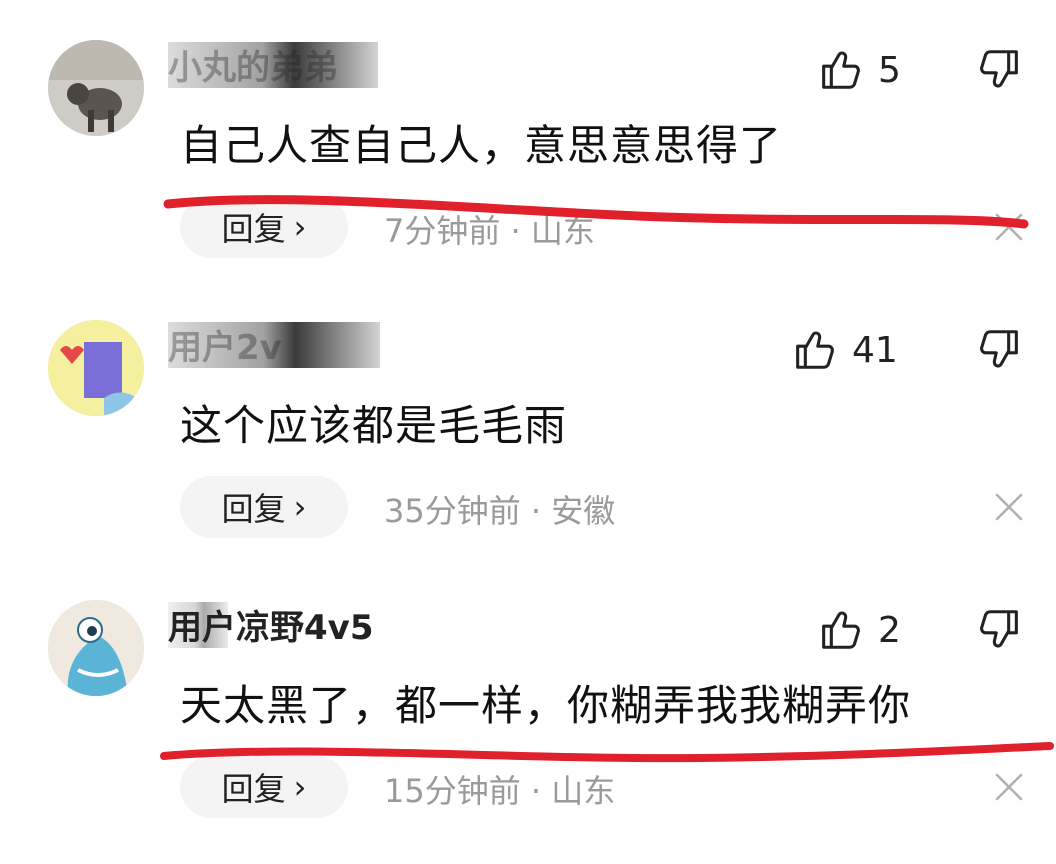  What do you see at coordinates (844, 350) in the screenshot?
I see `like-button: 41` at bounding box center [844, 350].